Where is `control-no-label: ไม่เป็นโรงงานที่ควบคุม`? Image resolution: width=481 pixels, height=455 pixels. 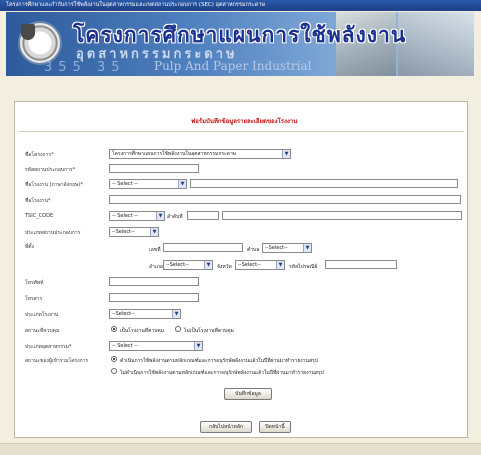 control-no-label: ไม่เป็นโรงงานที่ควบคุม is located at coordinates (209, 331).